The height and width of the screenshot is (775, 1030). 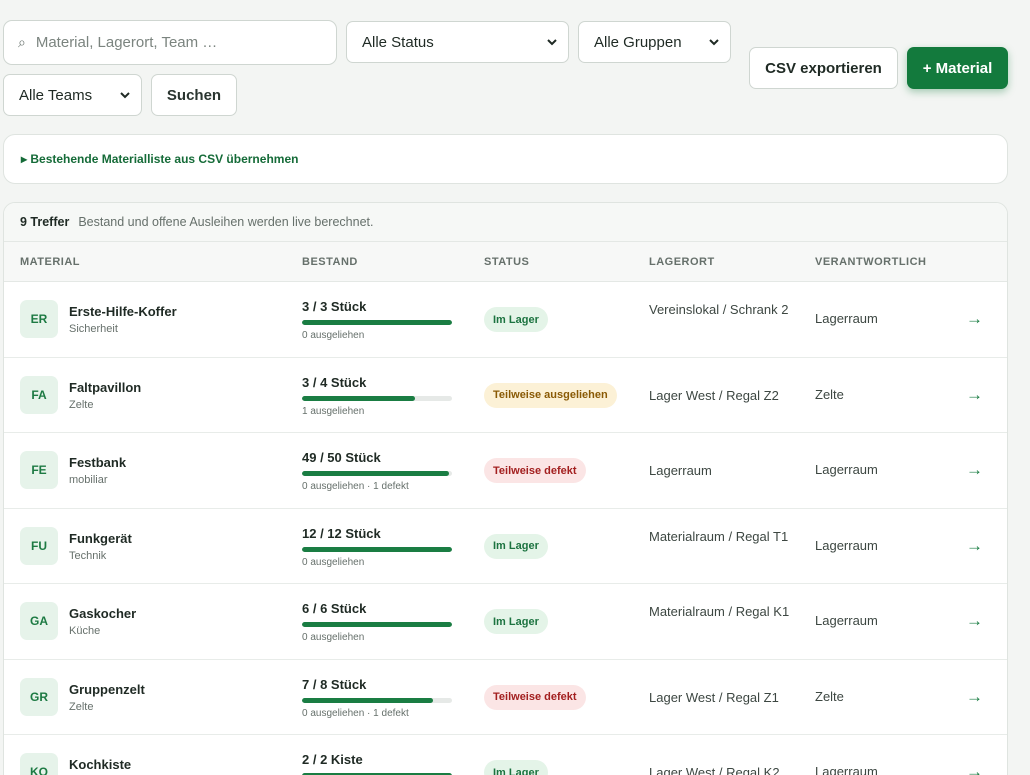 What do you see at coordinates (88, 555) in the screenshot?
I see `material-category: Technik` at bounding box center [88, 555].